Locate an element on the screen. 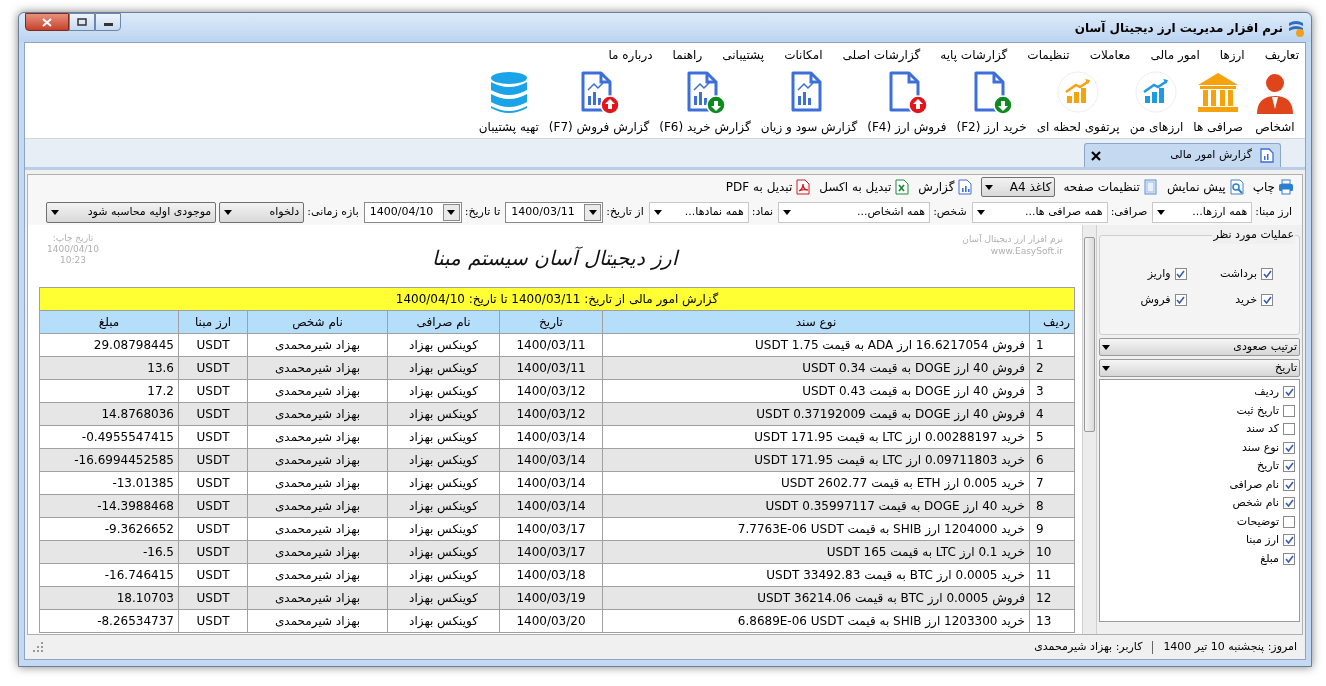 The width and height of the screenshot is (1326, 686). menu-item: تنظیمات is located at coordinates (1048, 55).